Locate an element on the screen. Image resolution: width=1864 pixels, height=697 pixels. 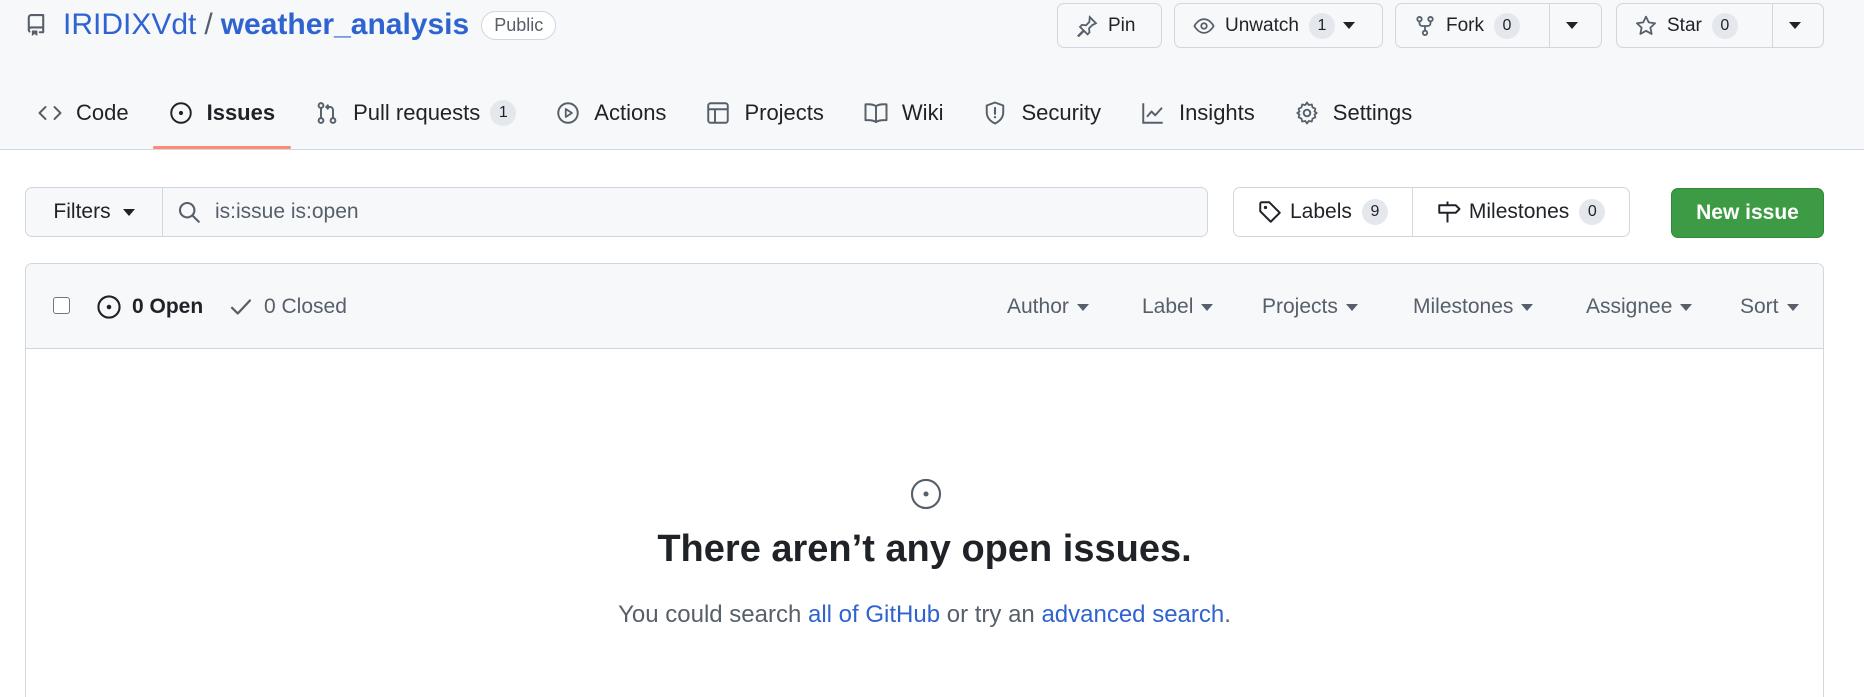
tab-pull-requests: Pull requests 1 is located at coordinates (415, 113).